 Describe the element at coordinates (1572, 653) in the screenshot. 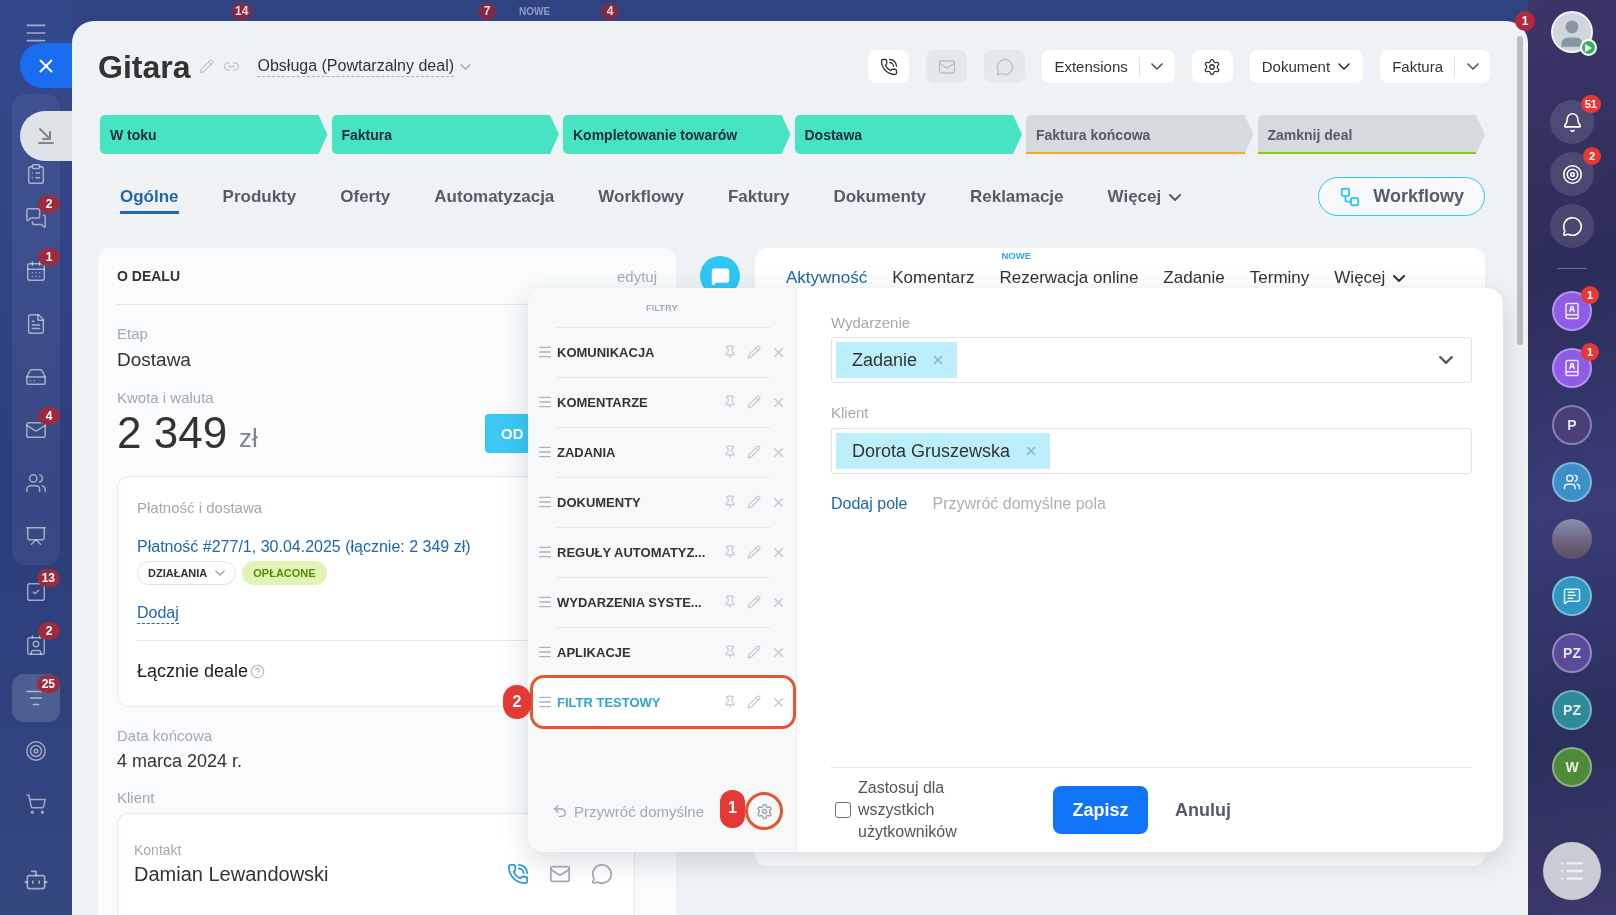

I see `contact-avatar: PZ` at that location.